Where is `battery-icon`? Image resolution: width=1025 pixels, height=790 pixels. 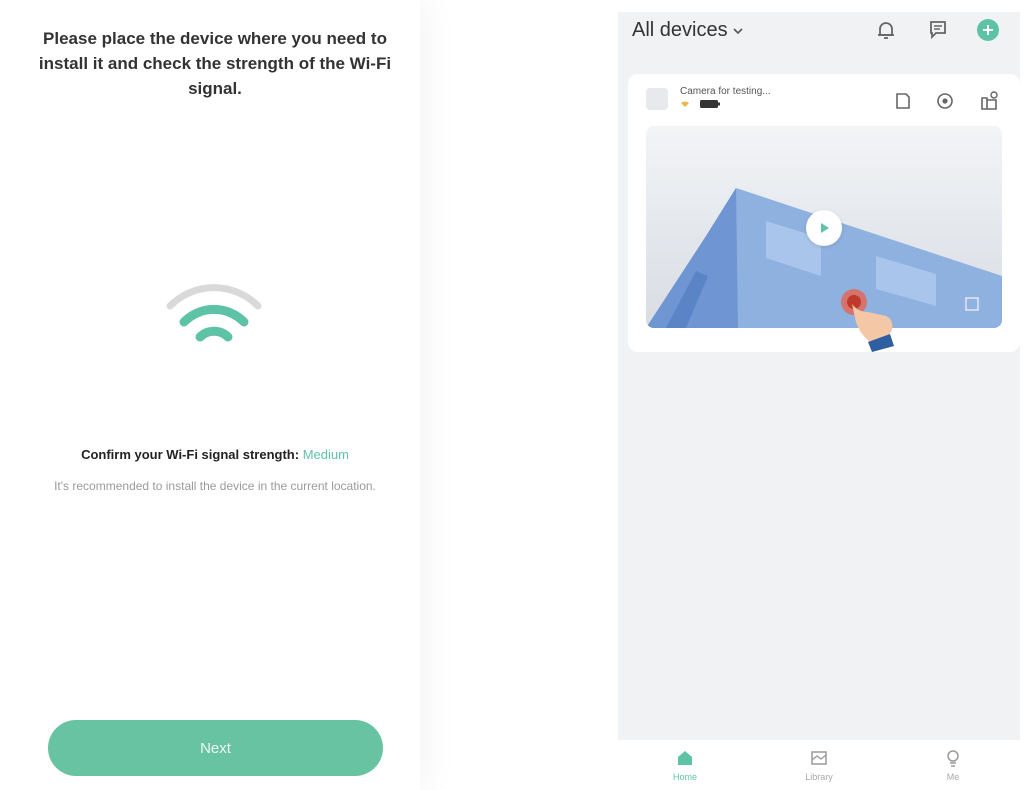 battery-icon is located at coordinates (710, 104).